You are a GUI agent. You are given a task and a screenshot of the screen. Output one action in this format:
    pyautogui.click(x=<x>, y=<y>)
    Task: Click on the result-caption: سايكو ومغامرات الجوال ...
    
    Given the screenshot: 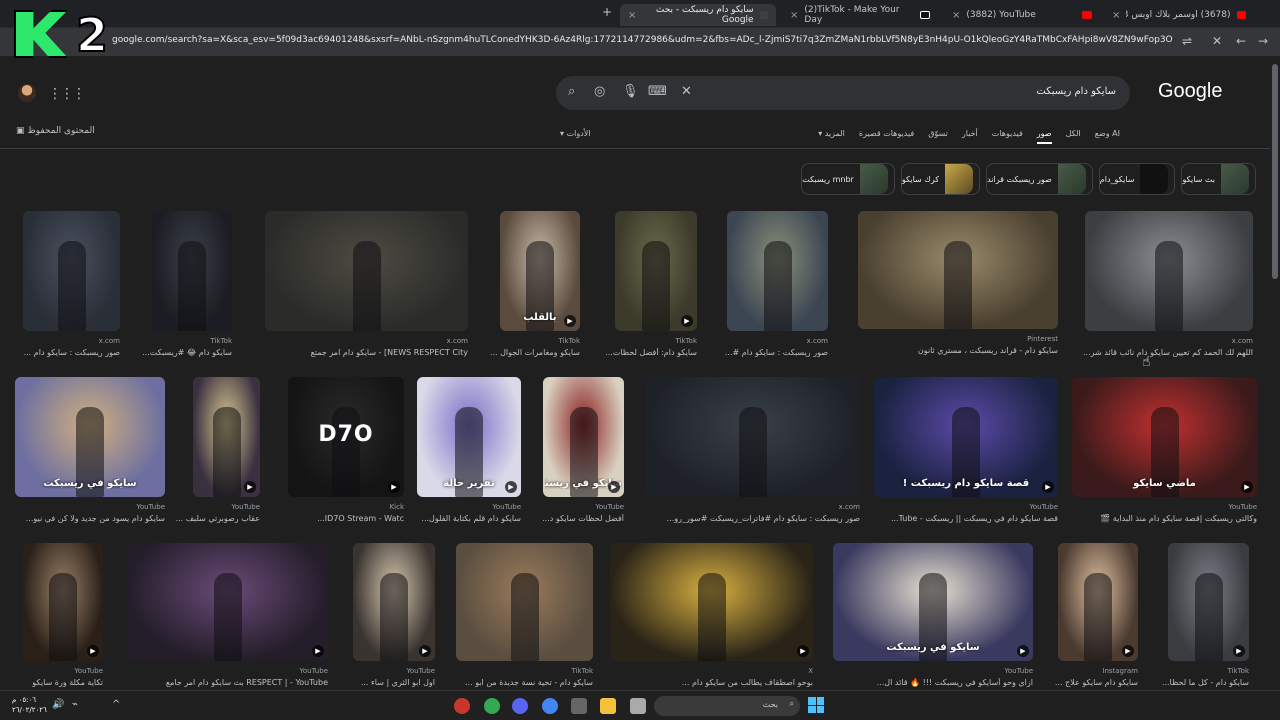 What is the action you would take?
    pyautogui.click(x=530, y=352)
    